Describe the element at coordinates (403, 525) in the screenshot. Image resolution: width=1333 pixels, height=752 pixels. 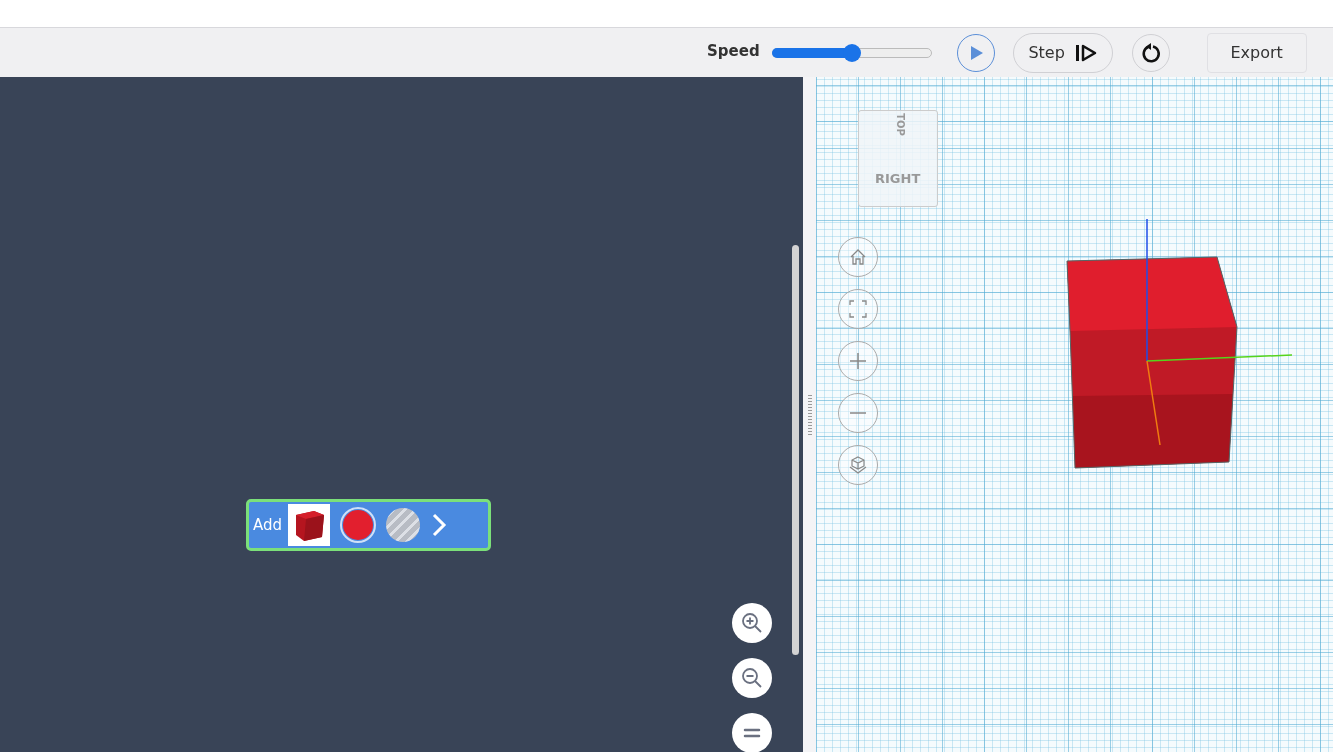
I see `hole-toggle` at that location.